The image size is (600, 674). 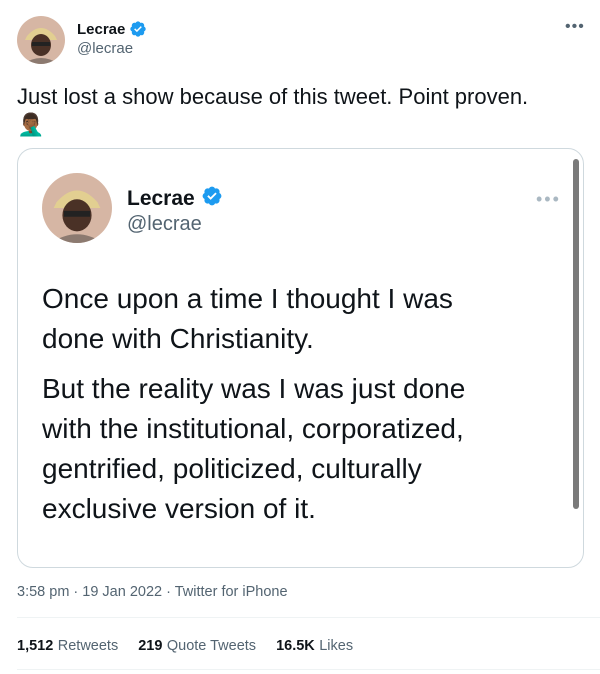 What do you see at coordinates (253, 428) in the screenshot?
I see `quoted-line: with the institutional, corporatized,` at bounding box center [253, 428].